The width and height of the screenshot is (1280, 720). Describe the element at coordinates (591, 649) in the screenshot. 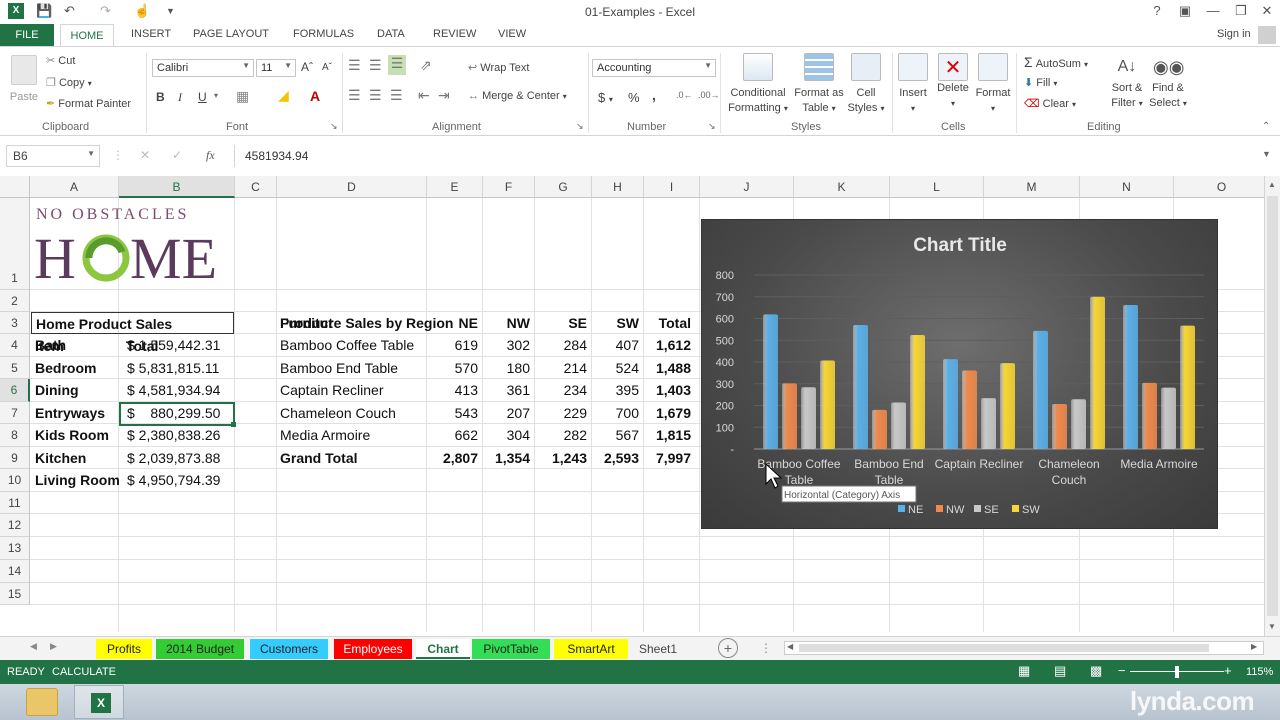

I see `sheet-tab-smartart: SmartArt` at that location.